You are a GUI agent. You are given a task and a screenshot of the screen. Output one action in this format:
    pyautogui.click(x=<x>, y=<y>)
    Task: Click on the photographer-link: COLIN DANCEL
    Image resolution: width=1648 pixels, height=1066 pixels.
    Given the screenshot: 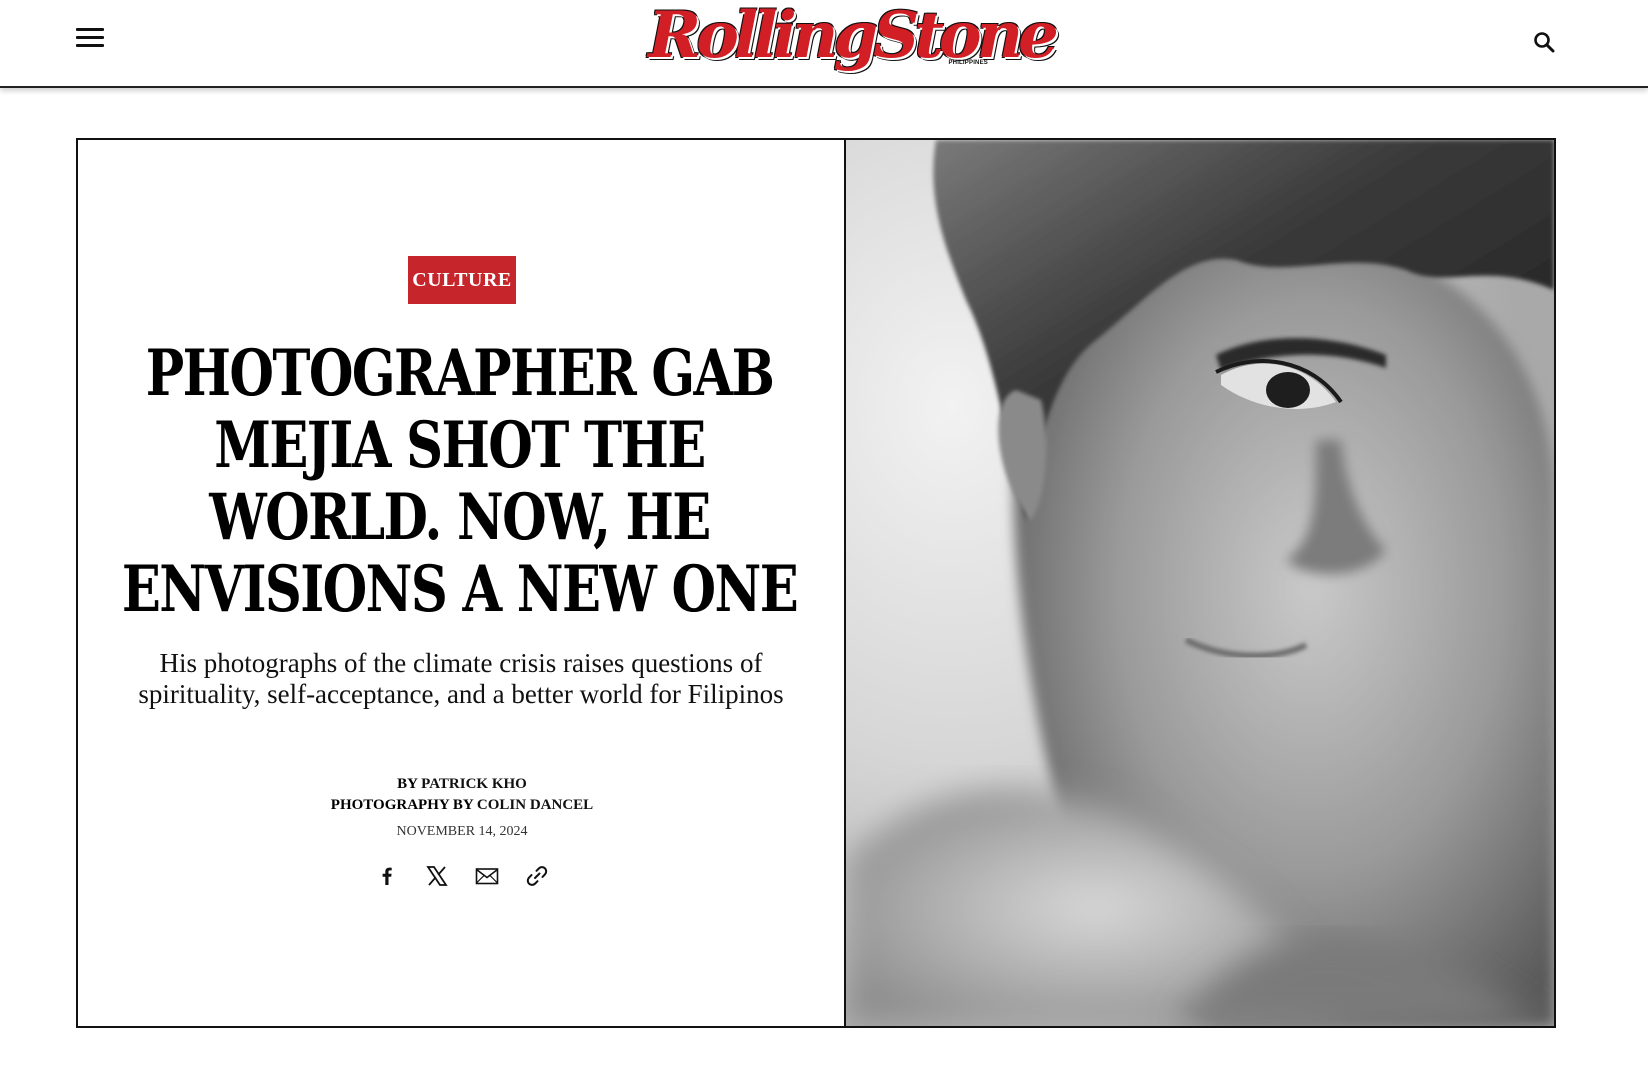 What is the action you would take?
    pyautogui.click(x=535, y=805)
    